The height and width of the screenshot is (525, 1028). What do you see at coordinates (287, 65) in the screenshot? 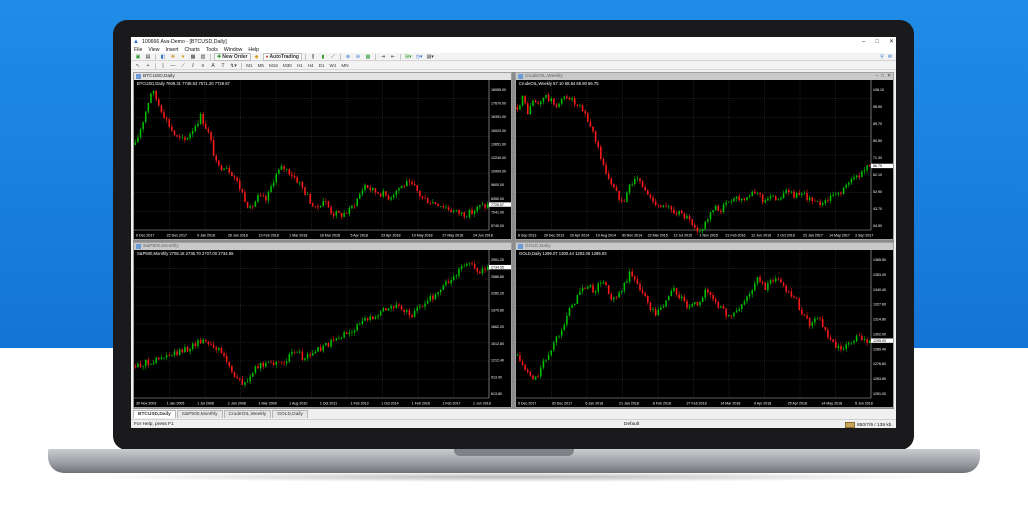
I see `timeframe-m30: M30` at bounding box center [287, 65].